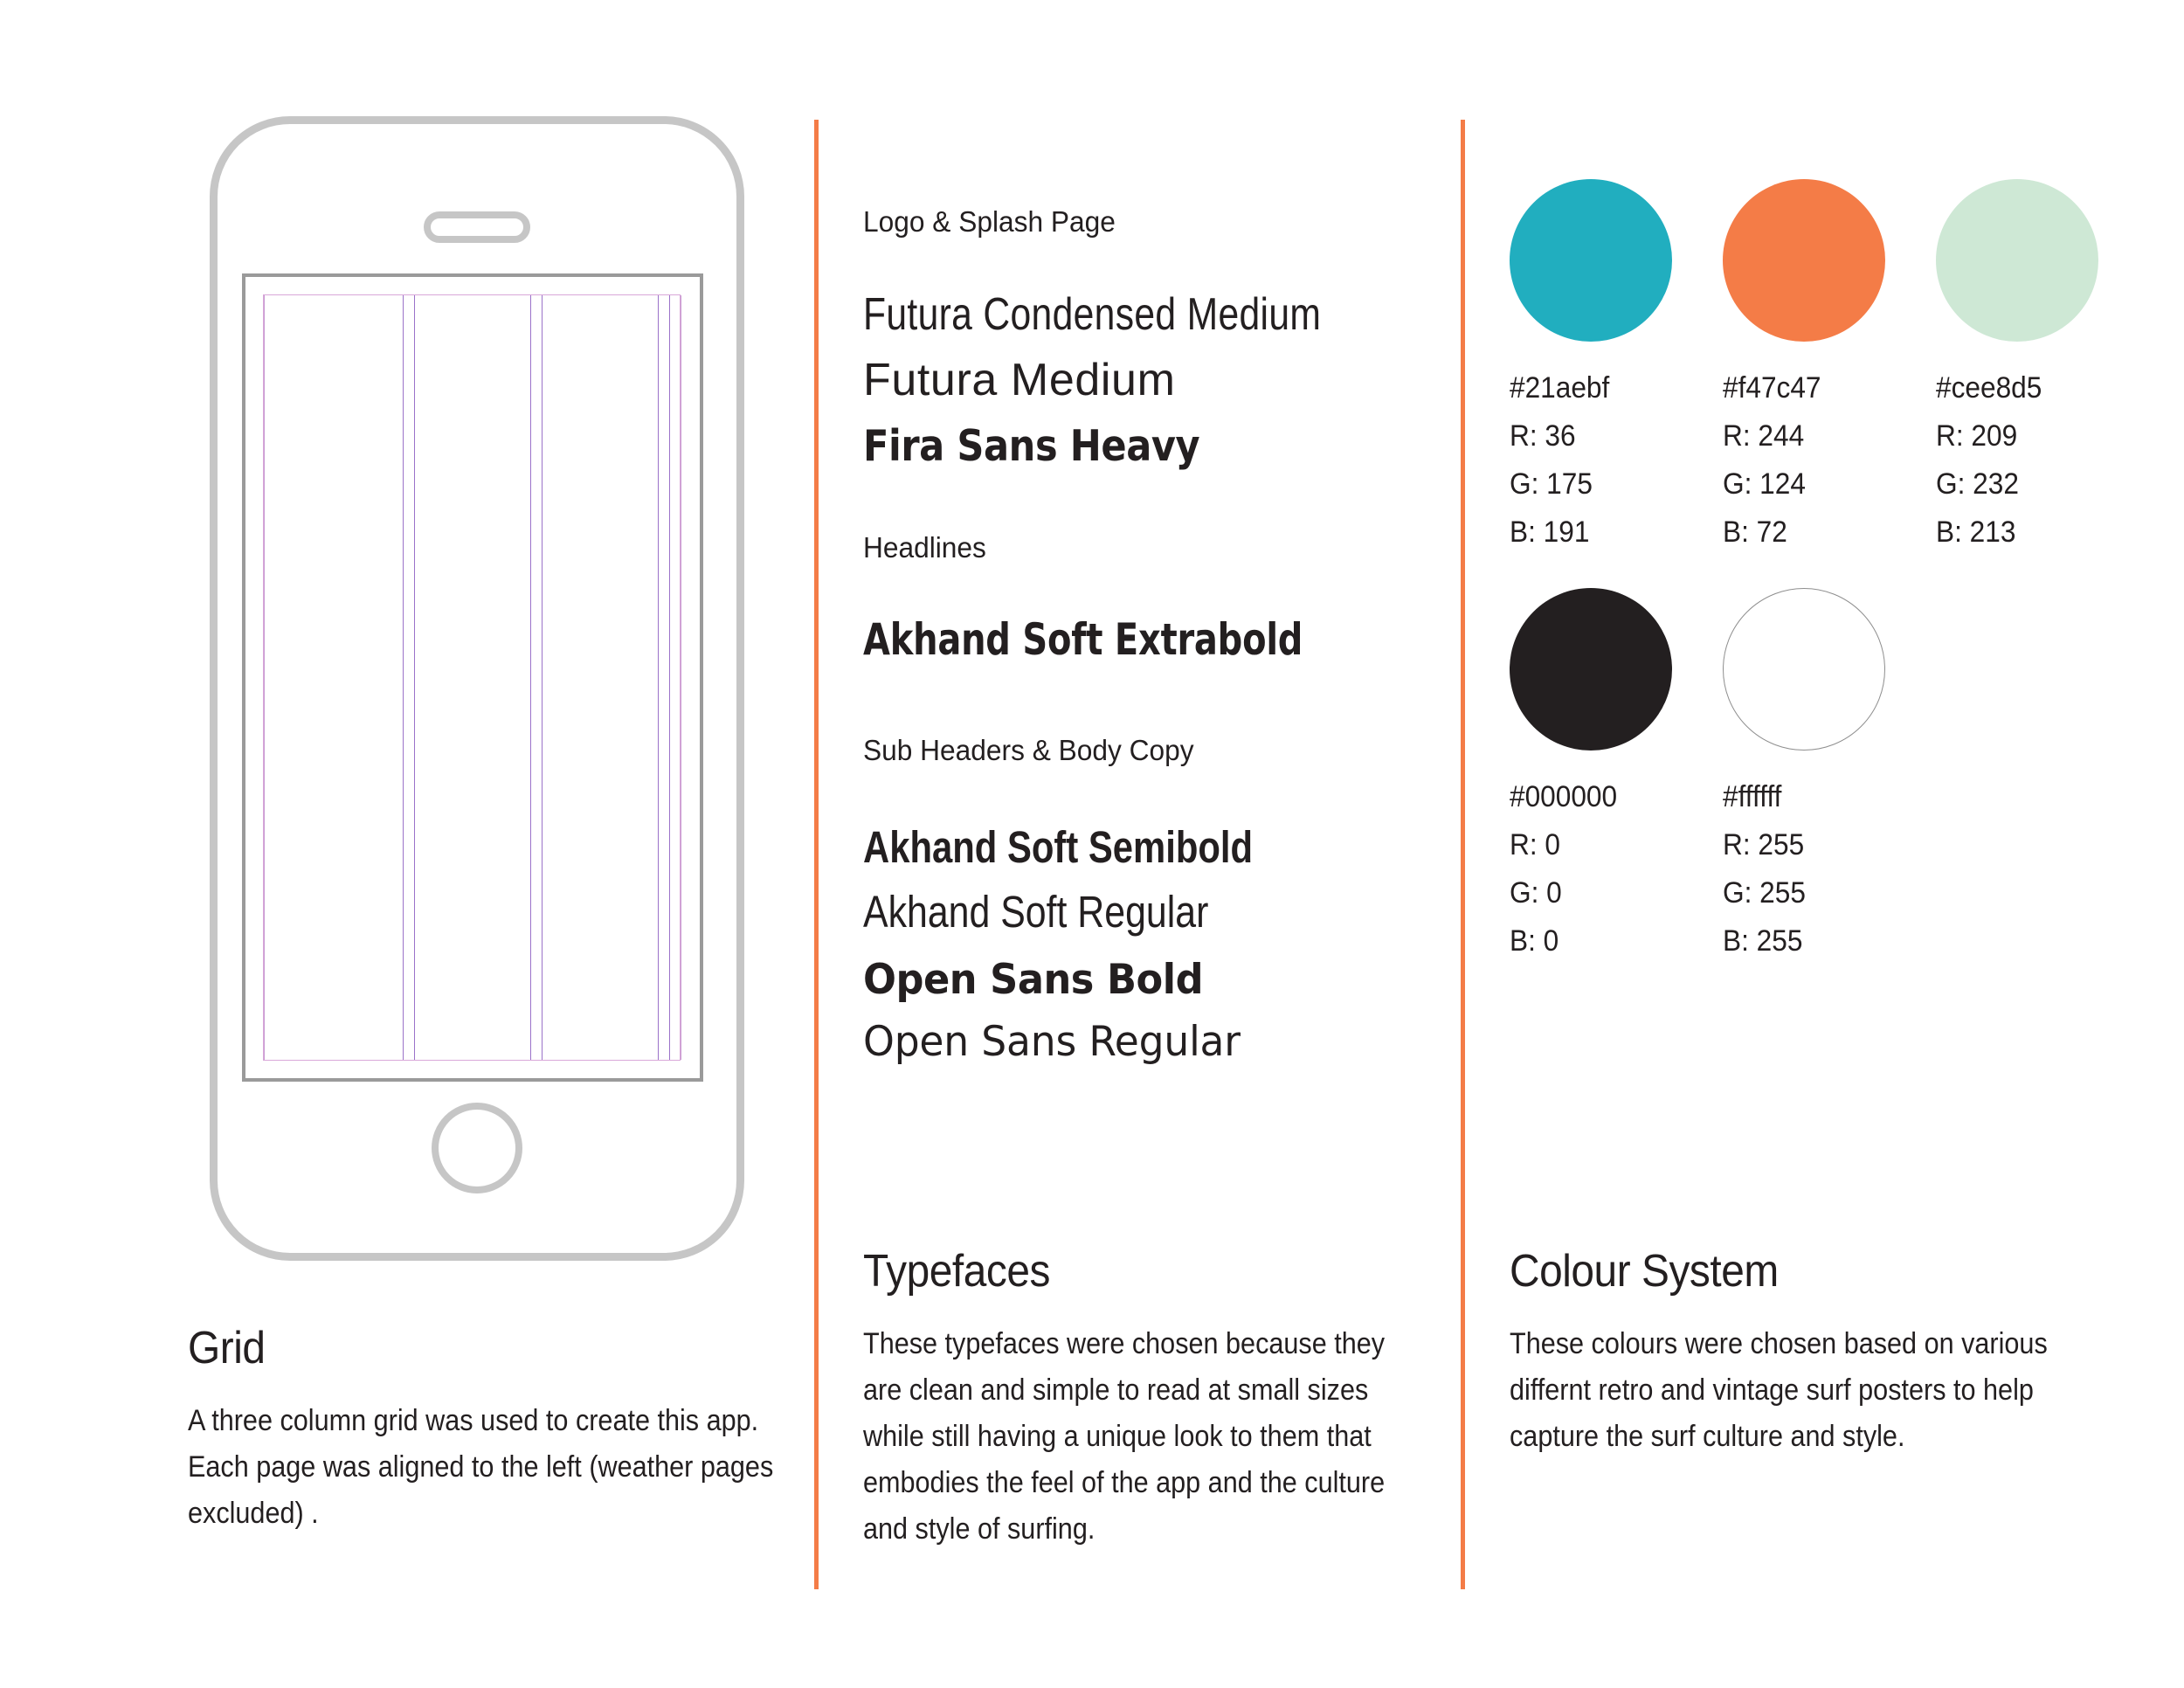 Image resolution: width=2184 pixels, height=1688 pixels. I want to click on swatch-cell: #21aebf R: 36 G: 175 B: 191, so click(1616, 368).